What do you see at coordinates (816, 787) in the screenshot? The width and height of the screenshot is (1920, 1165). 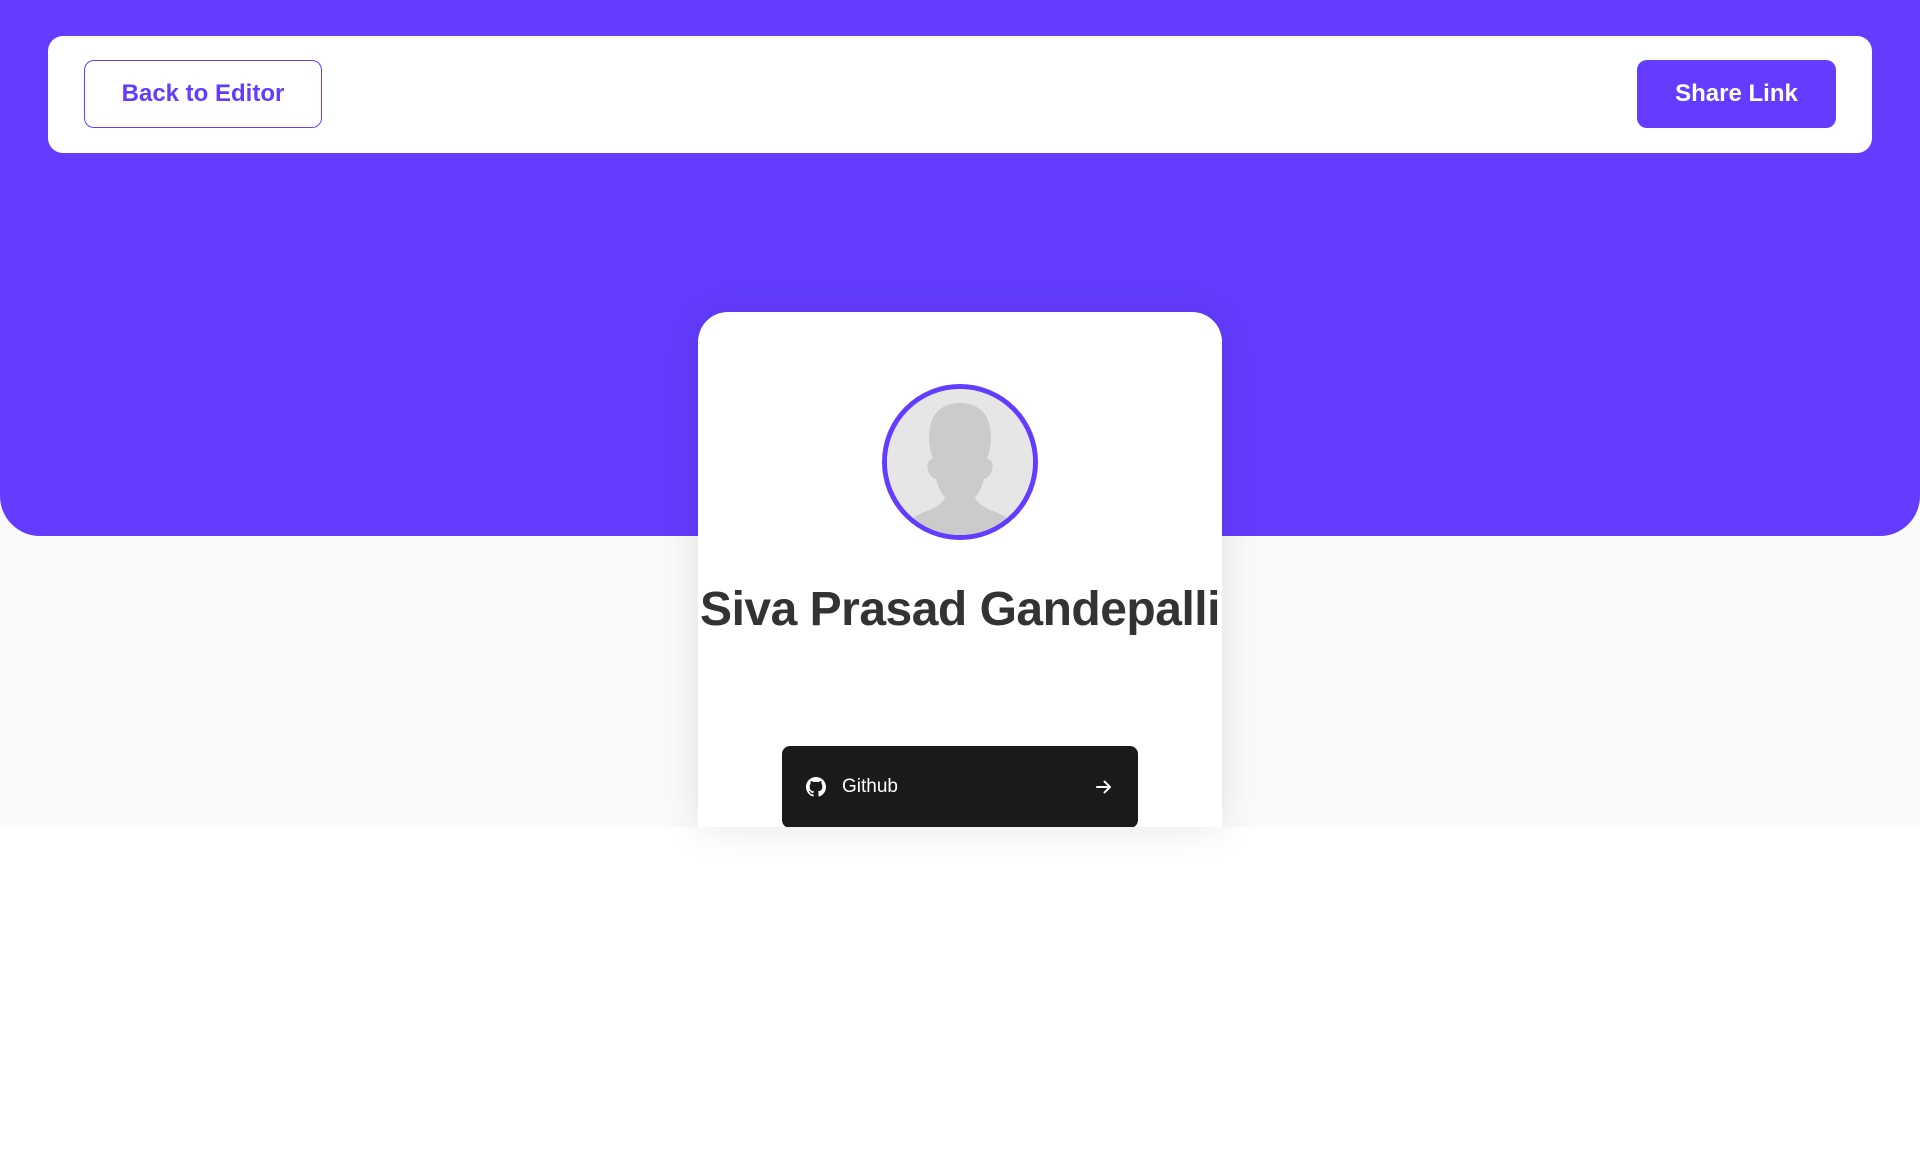 I see `github-icon` at bounding box center [816, 787].